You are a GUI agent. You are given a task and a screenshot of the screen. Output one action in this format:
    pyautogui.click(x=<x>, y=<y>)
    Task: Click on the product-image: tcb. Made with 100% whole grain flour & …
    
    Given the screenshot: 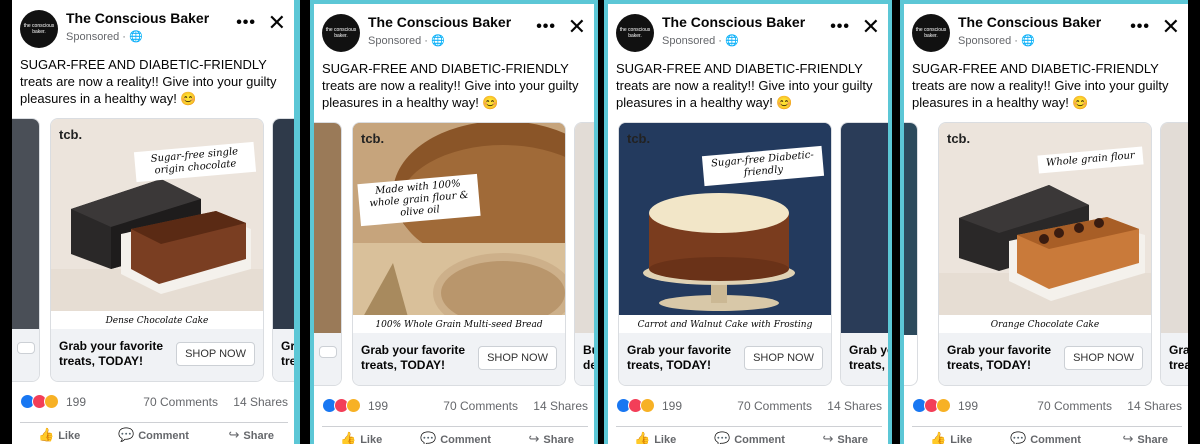 What is the action you would take?
    pyautogui.click(x=459, y=229)
    